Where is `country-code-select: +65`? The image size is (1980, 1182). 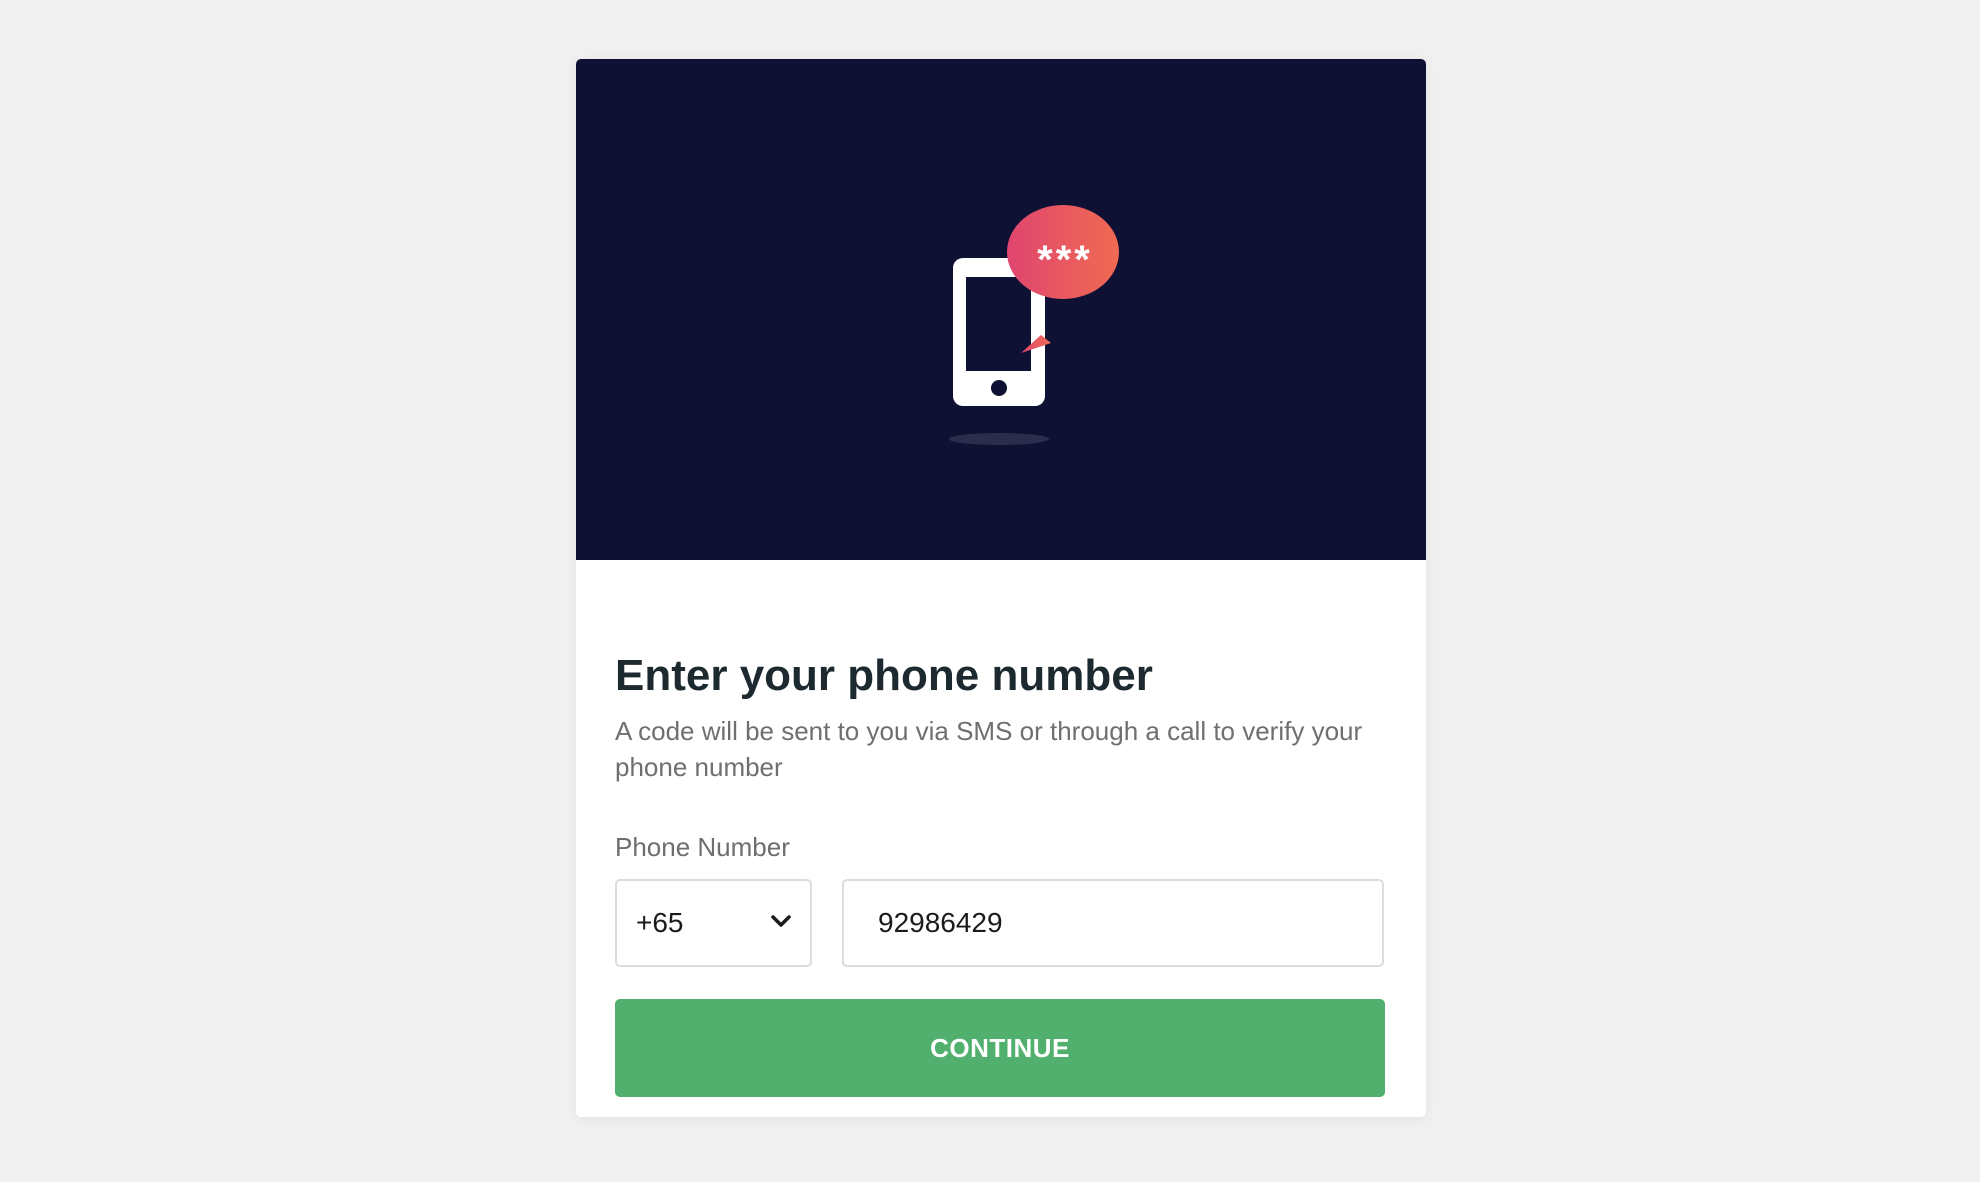
country-code-select: +65 is located at coordinates (713, 923).